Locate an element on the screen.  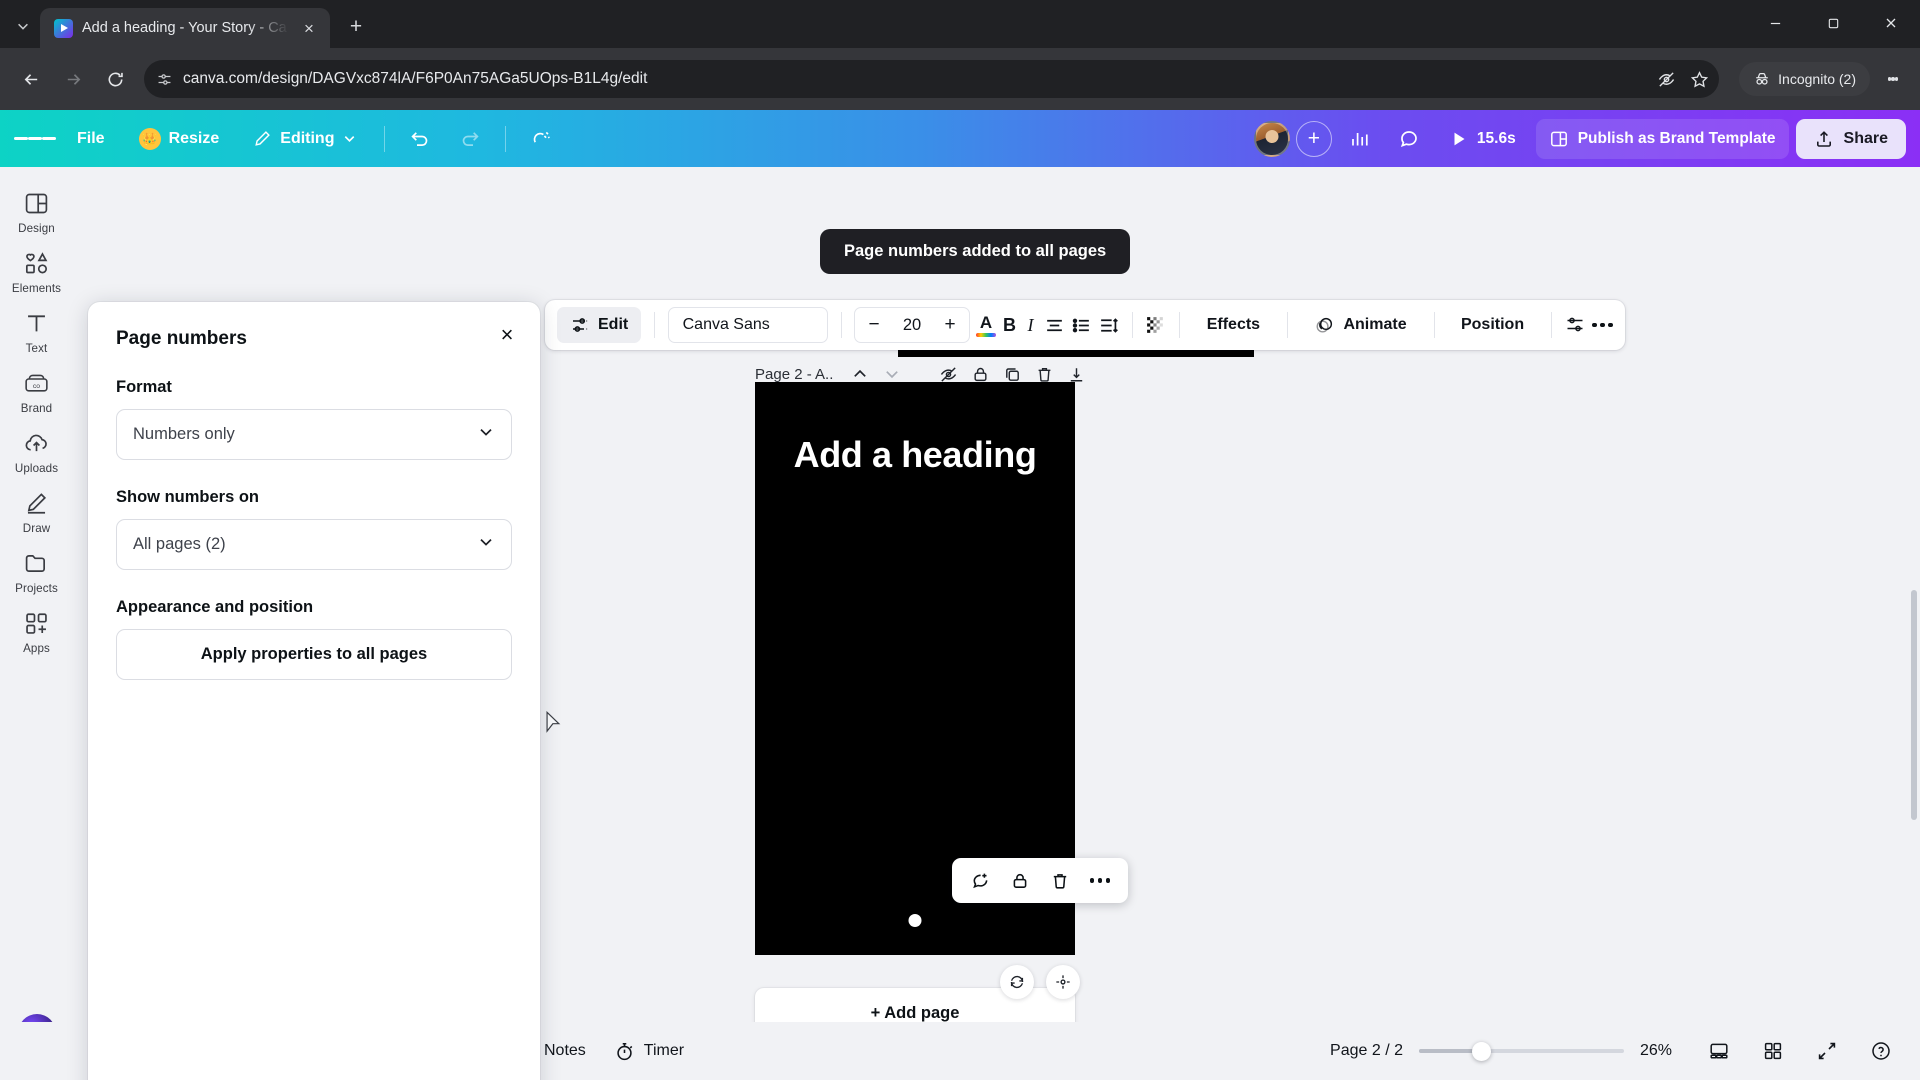
presenter-view-icon is located at coordinates (1719, 1051).